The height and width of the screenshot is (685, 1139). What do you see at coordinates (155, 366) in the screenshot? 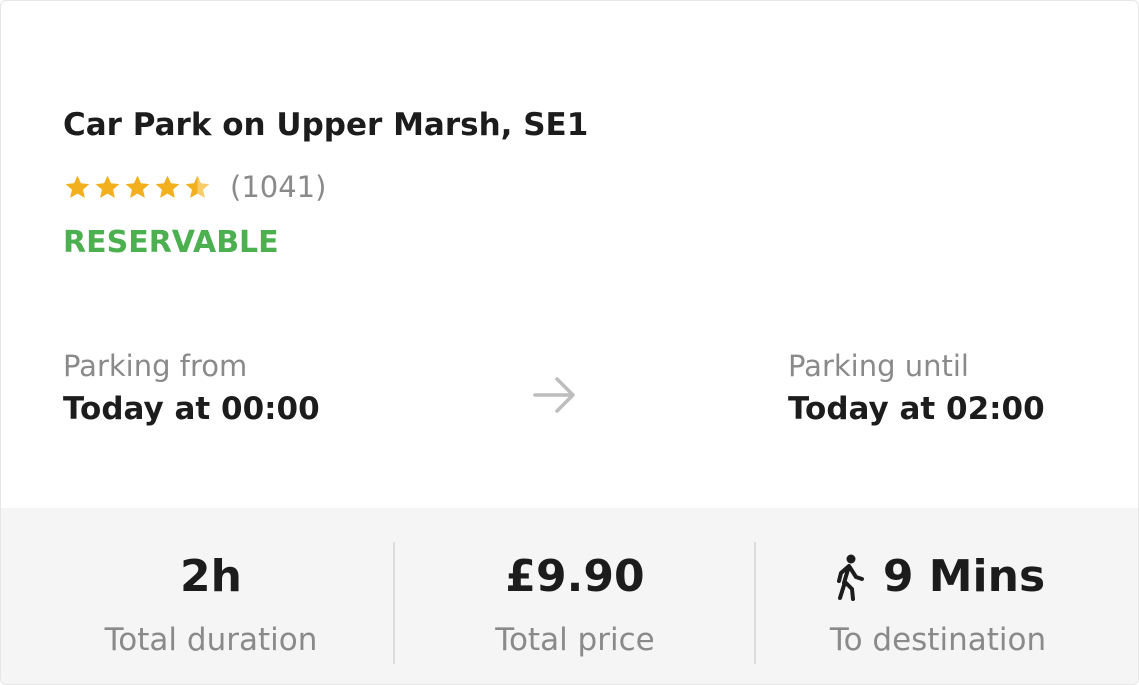
I see `parking-from-label: Parking from` at bounding box center [155, 366].